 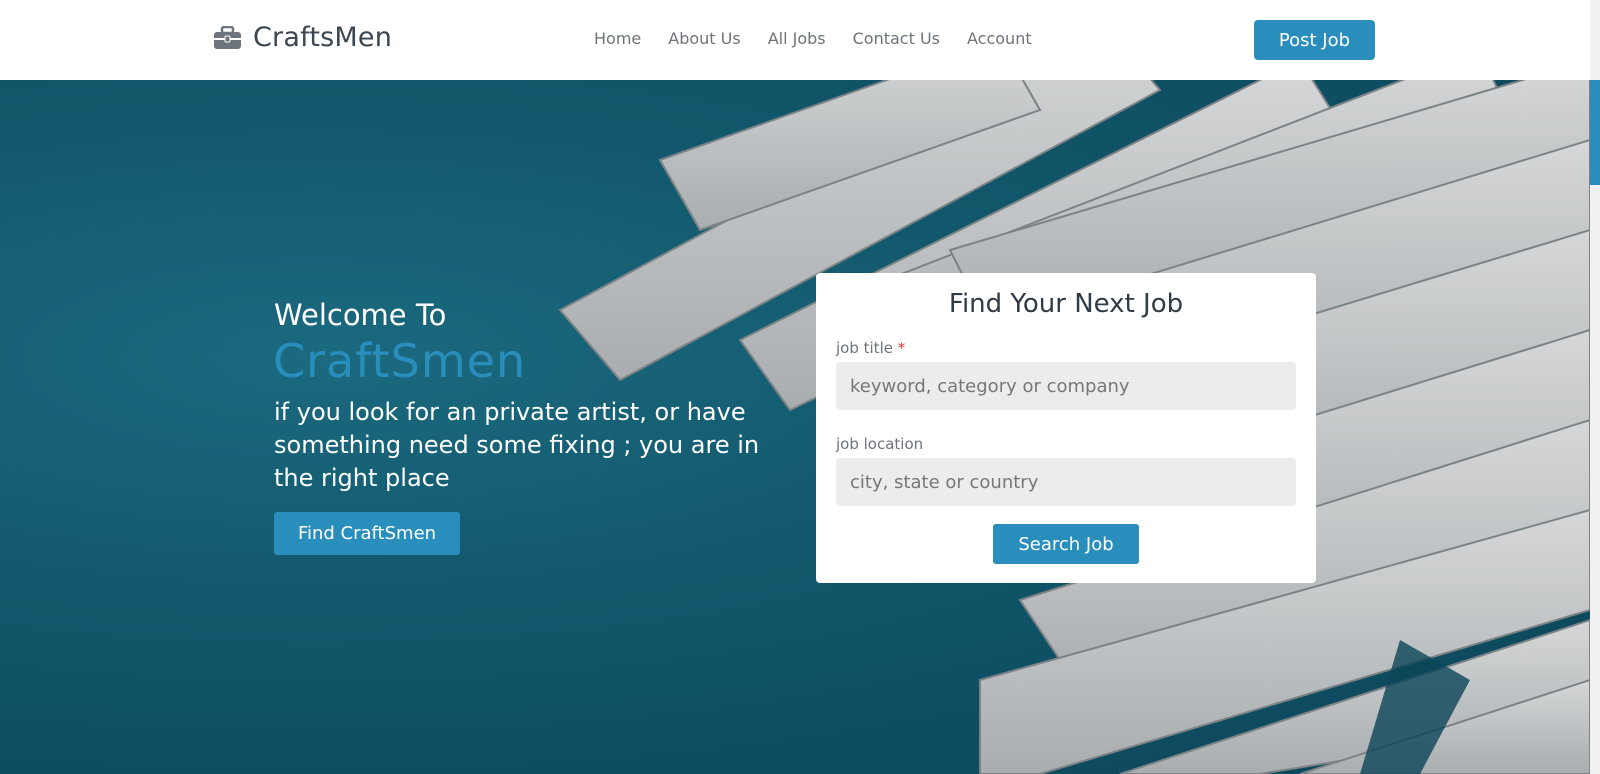 What do you see at coordinates (901, 348) in the screenshot?
I see `required-mark: *` at bounding box center [901, 348].